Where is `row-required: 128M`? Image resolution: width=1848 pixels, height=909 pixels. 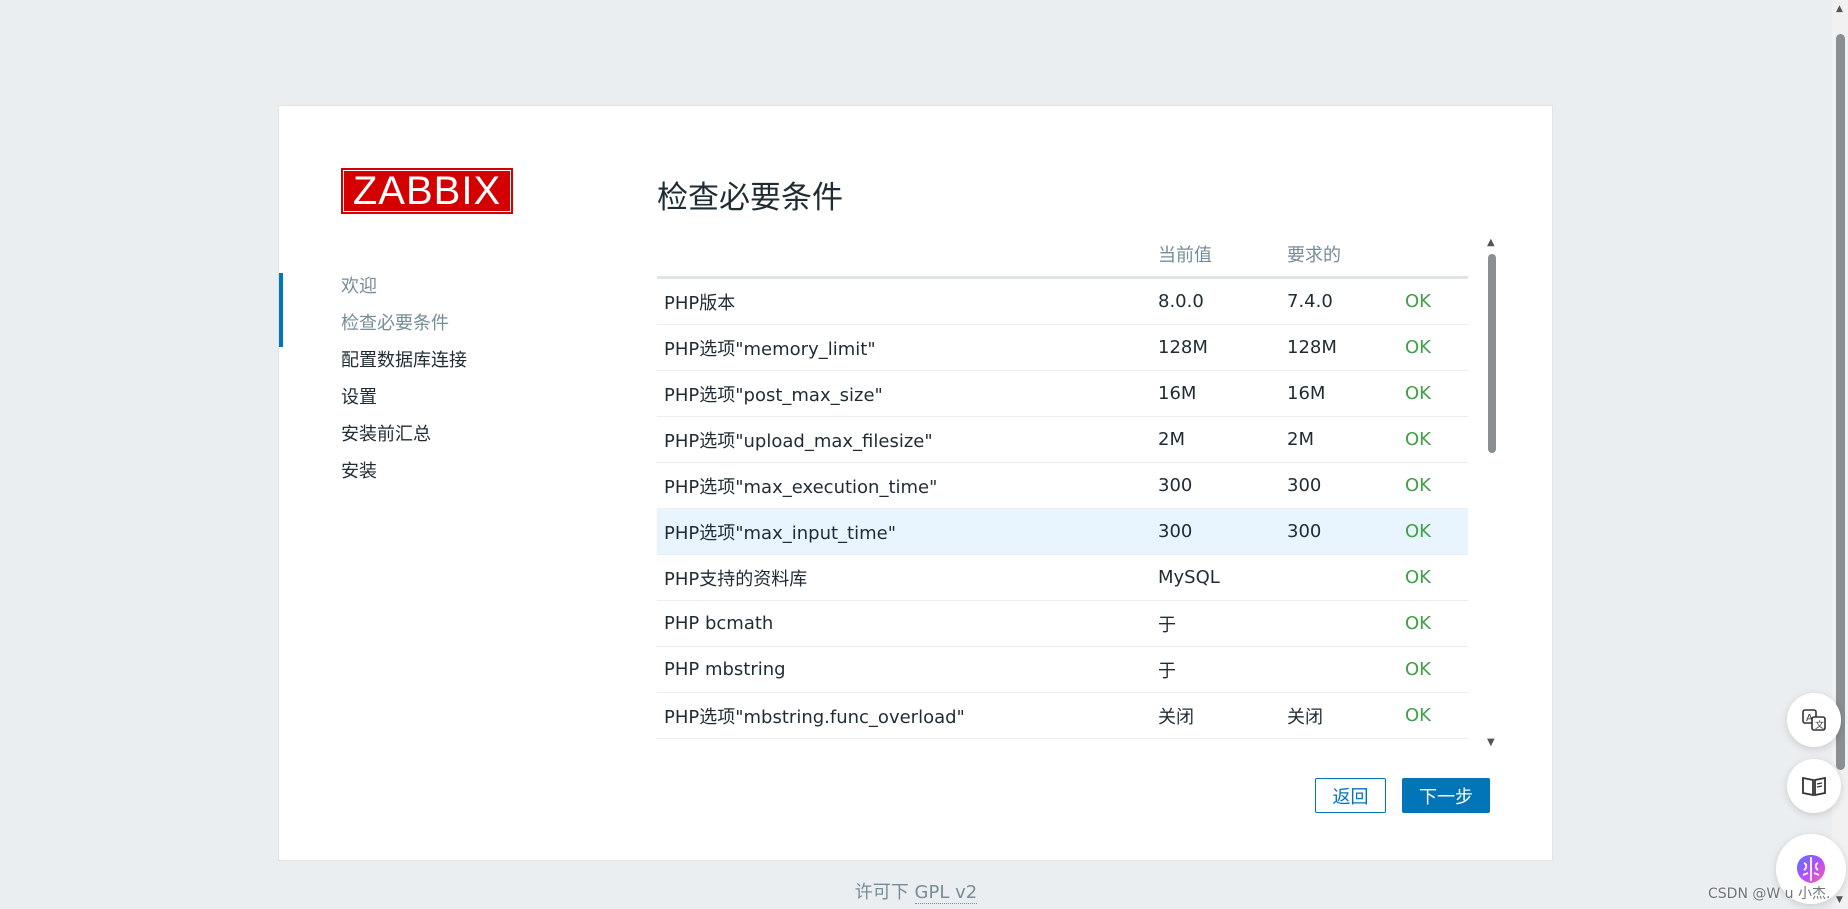
row-required: 128M is located at coordinates (1339, 347).